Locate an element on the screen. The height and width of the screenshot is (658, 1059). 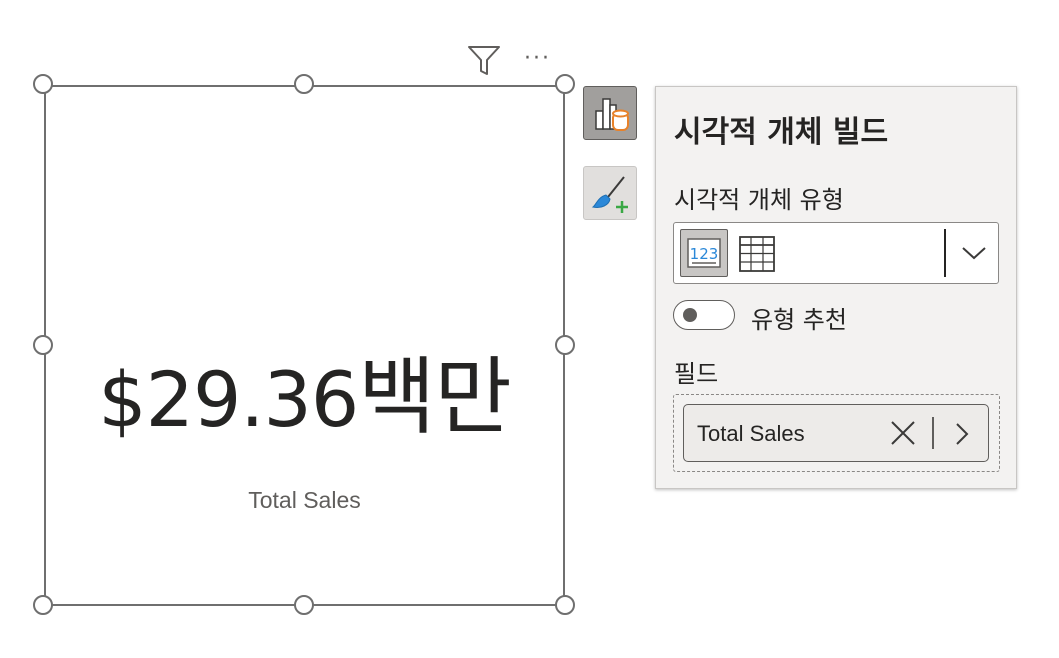
build-visual-button is located at coordinates (610, 113).